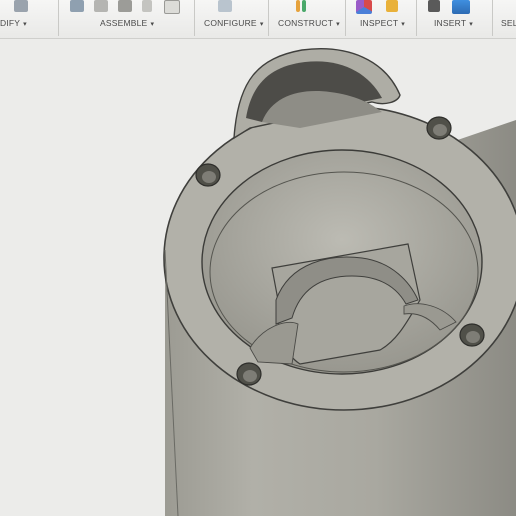 This screenshot has width=516, height=516. What do you see at coordinates (304, 6) in the screenshot?
I see `plane-icon` at bounding box center [304, 6].